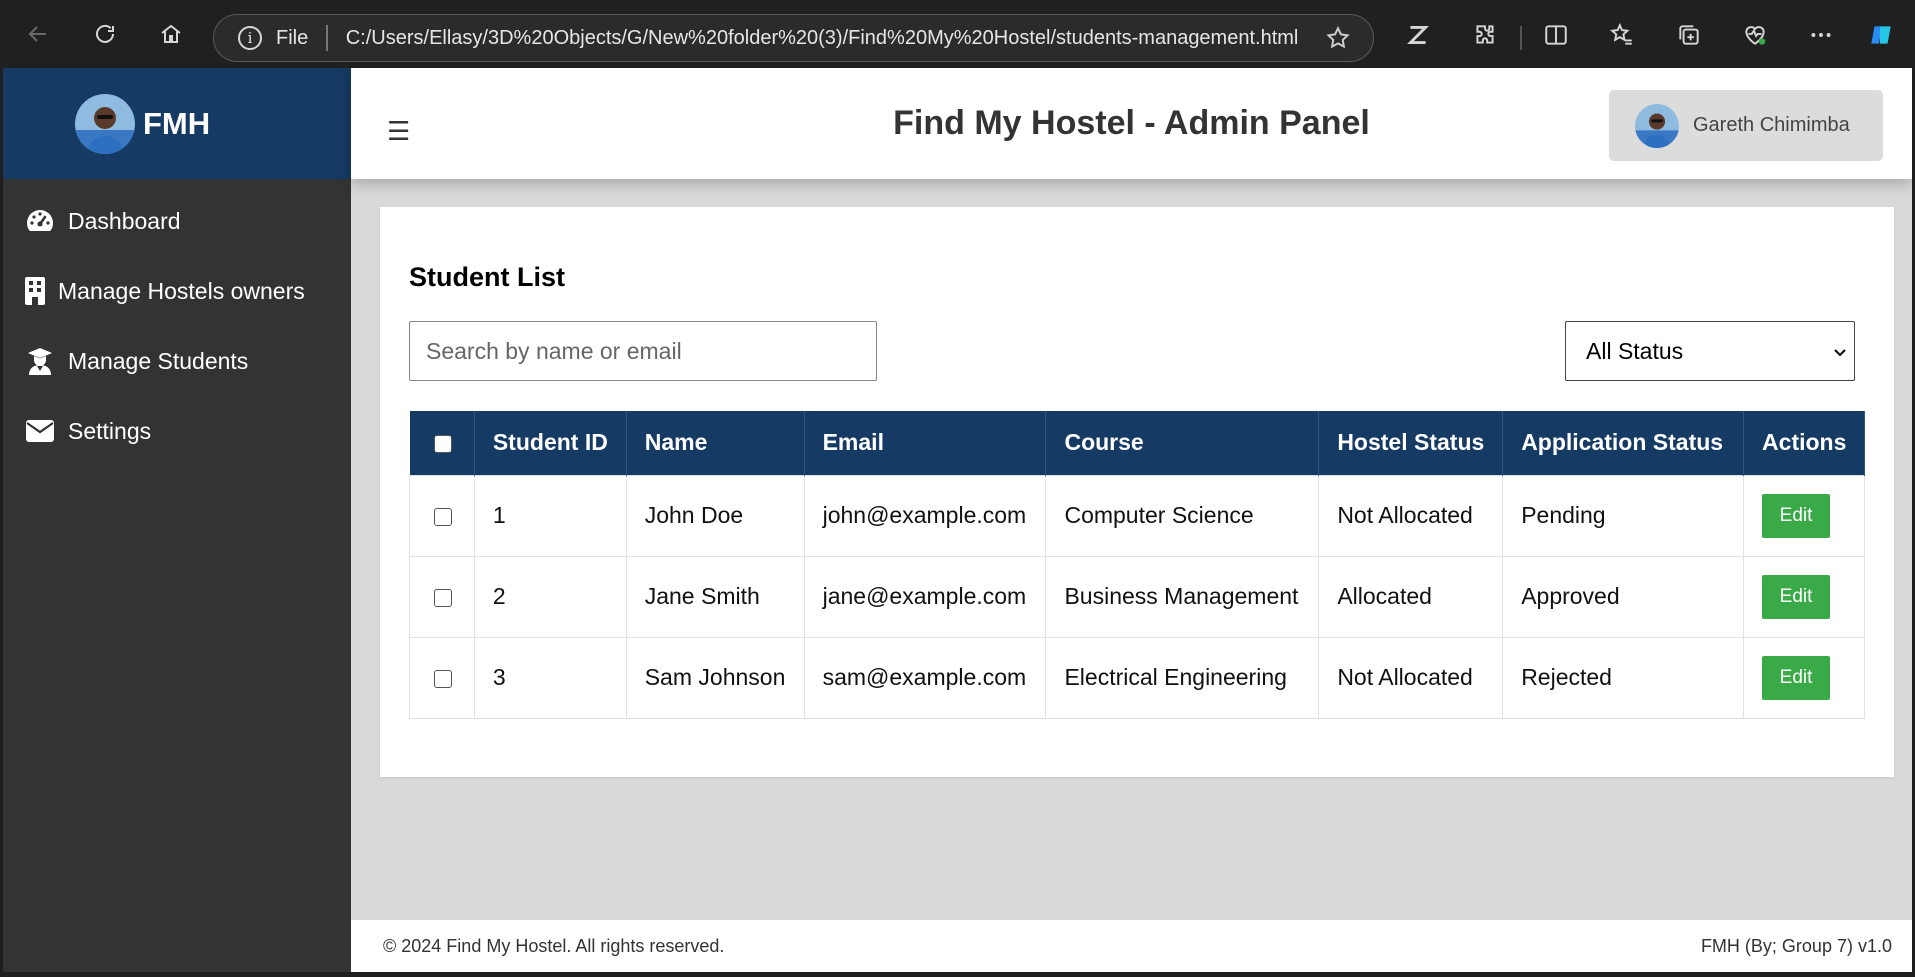  I want to click on column-header: Hostel Status, so click(1411, 443).